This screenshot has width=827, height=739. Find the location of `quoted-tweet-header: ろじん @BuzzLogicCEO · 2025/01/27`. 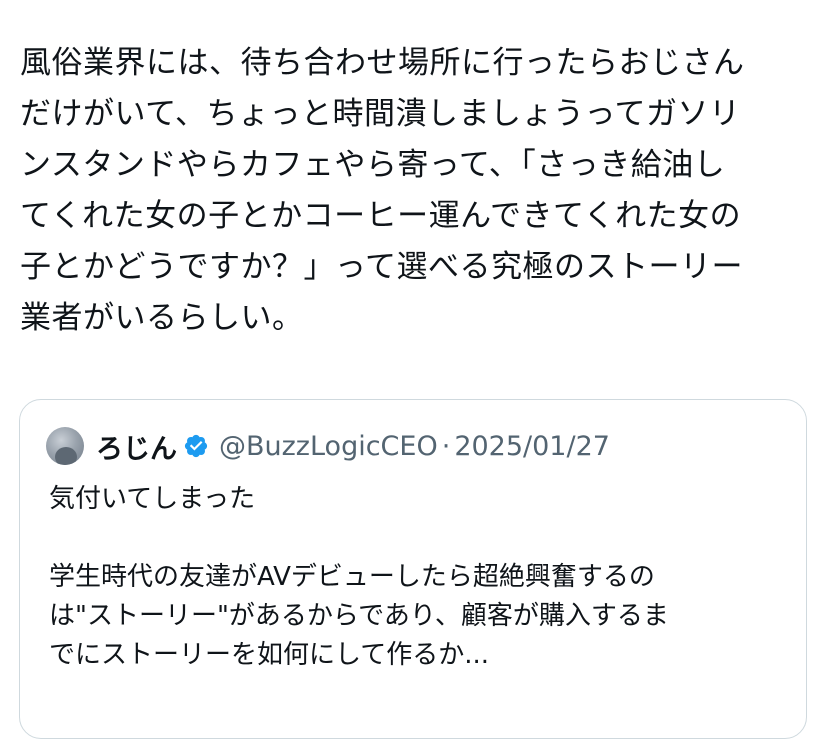

quoted-tweet-header: ろじん @BuzzLogicCEO · 2025/01/27 is located at coordinates (328, 446).